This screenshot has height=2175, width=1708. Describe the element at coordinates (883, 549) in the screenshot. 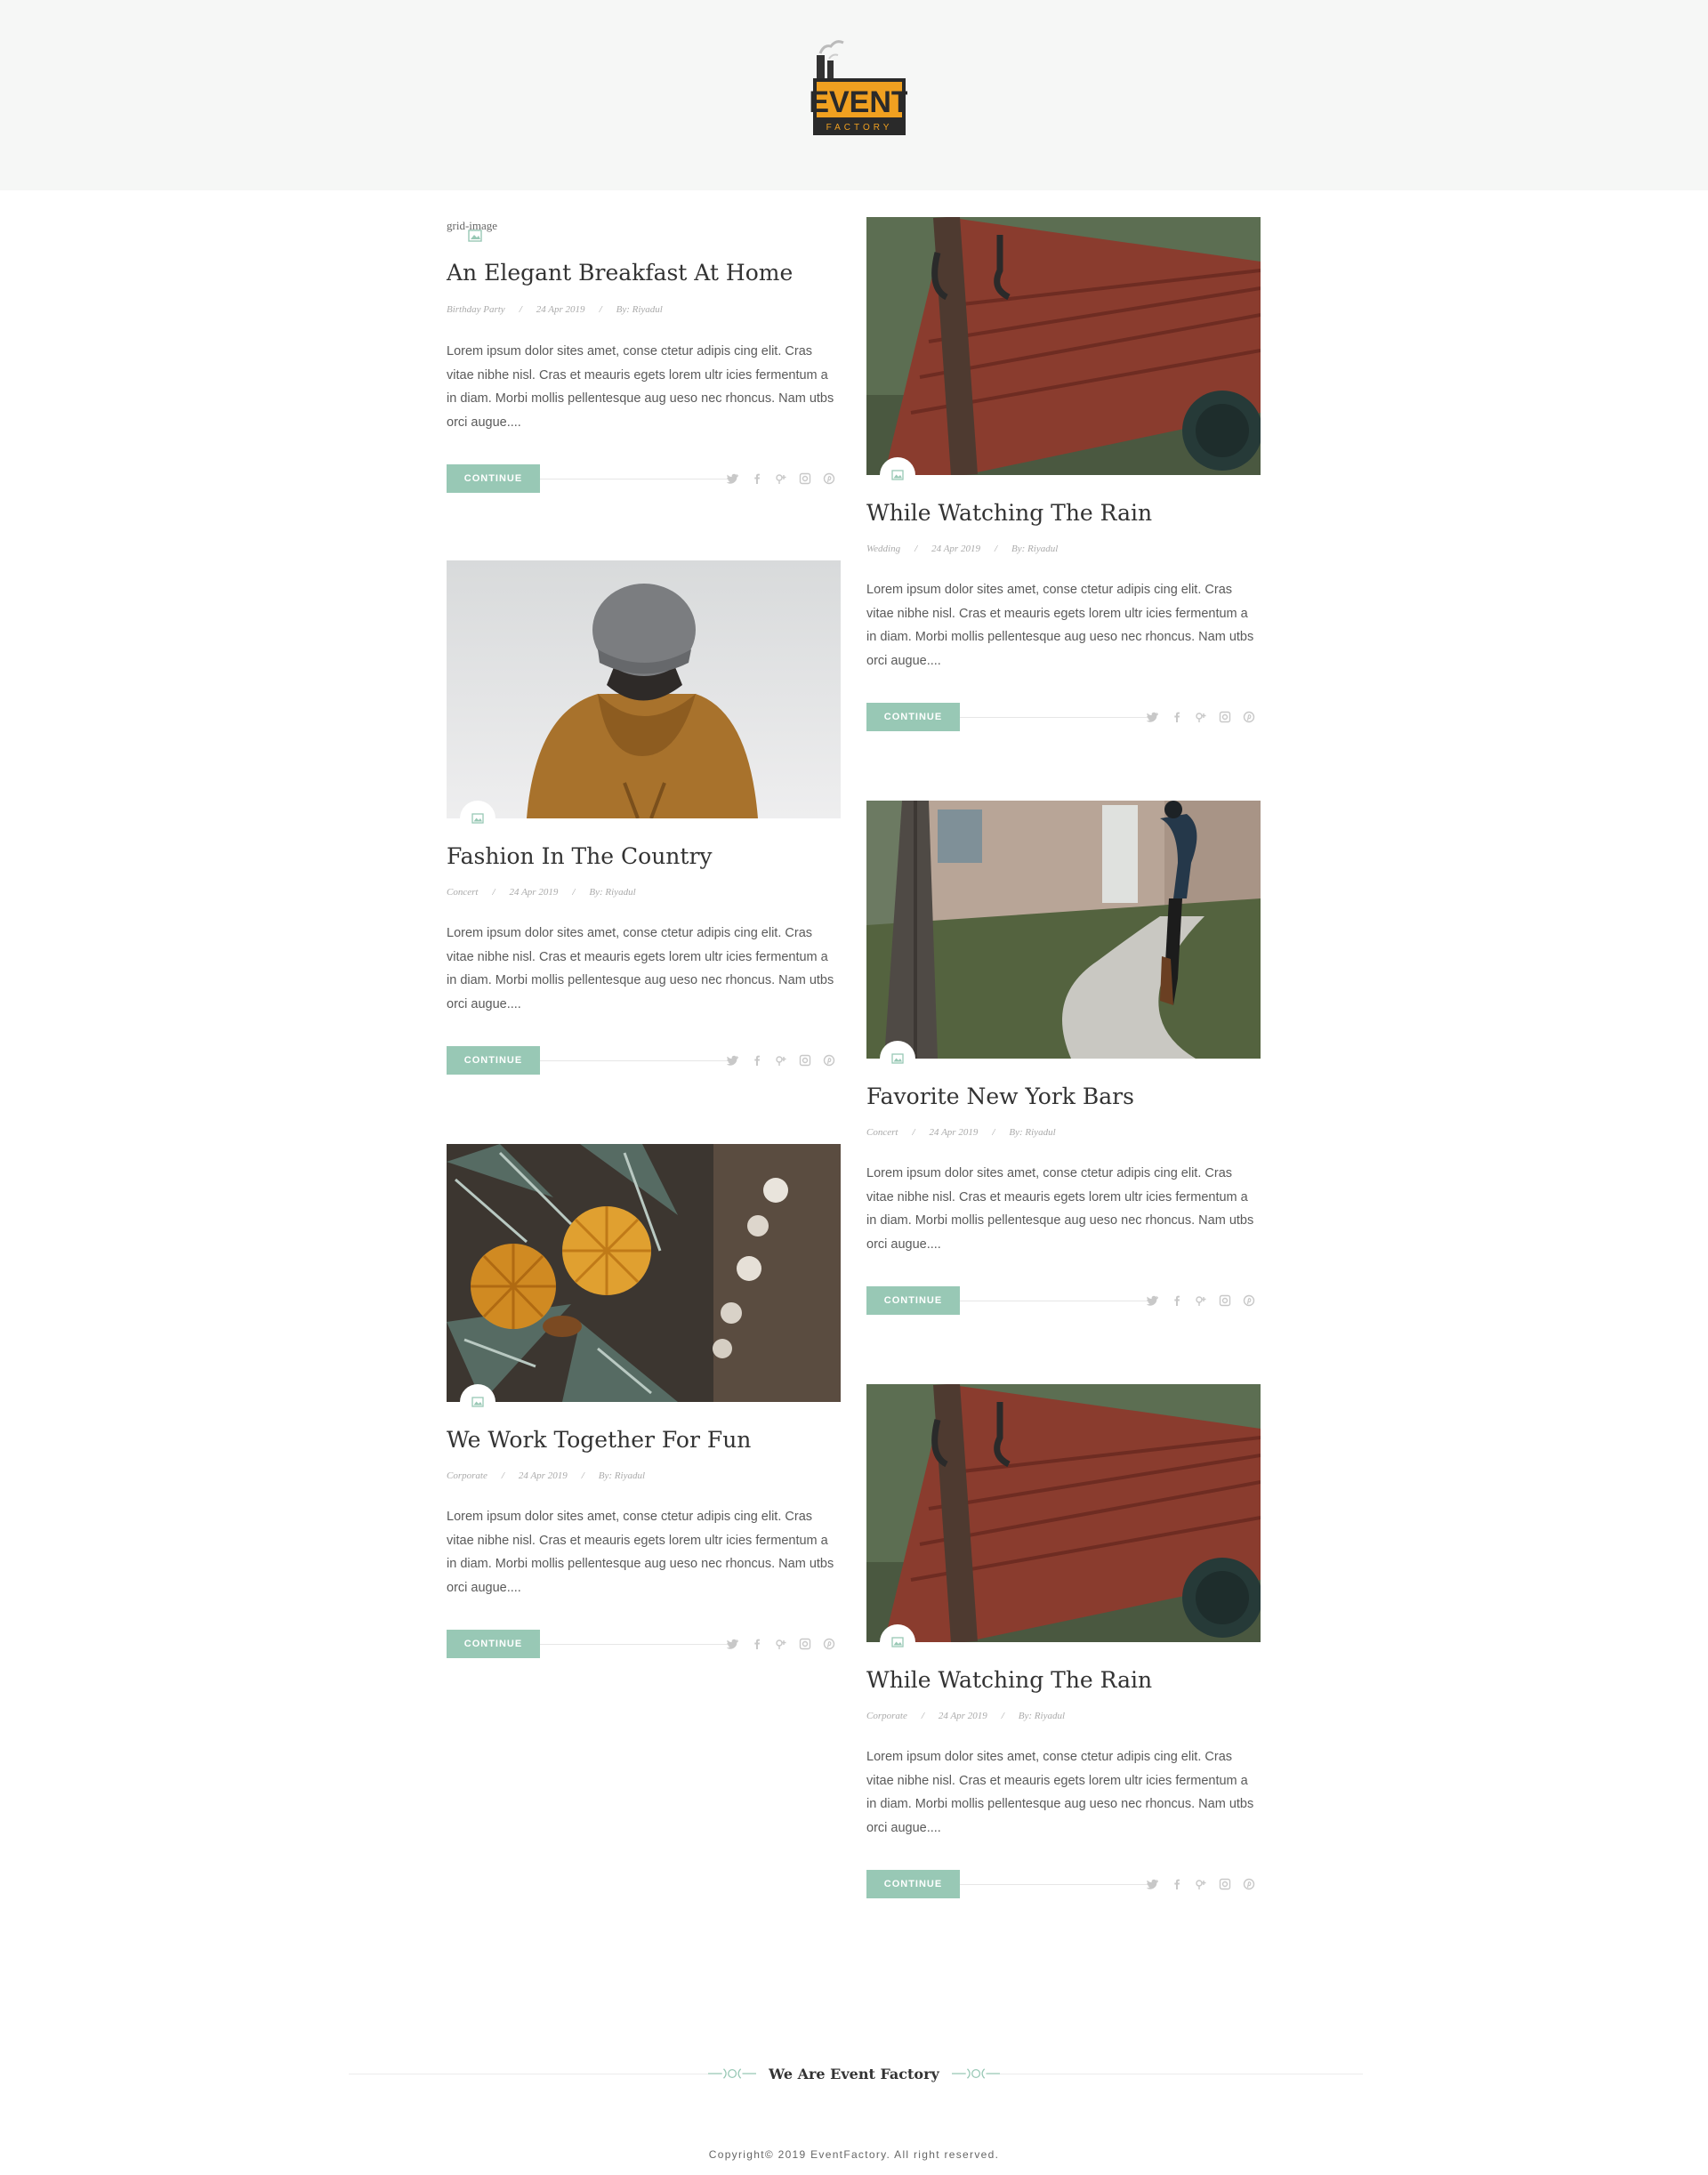

I see `post-category: Wedding` at that location.